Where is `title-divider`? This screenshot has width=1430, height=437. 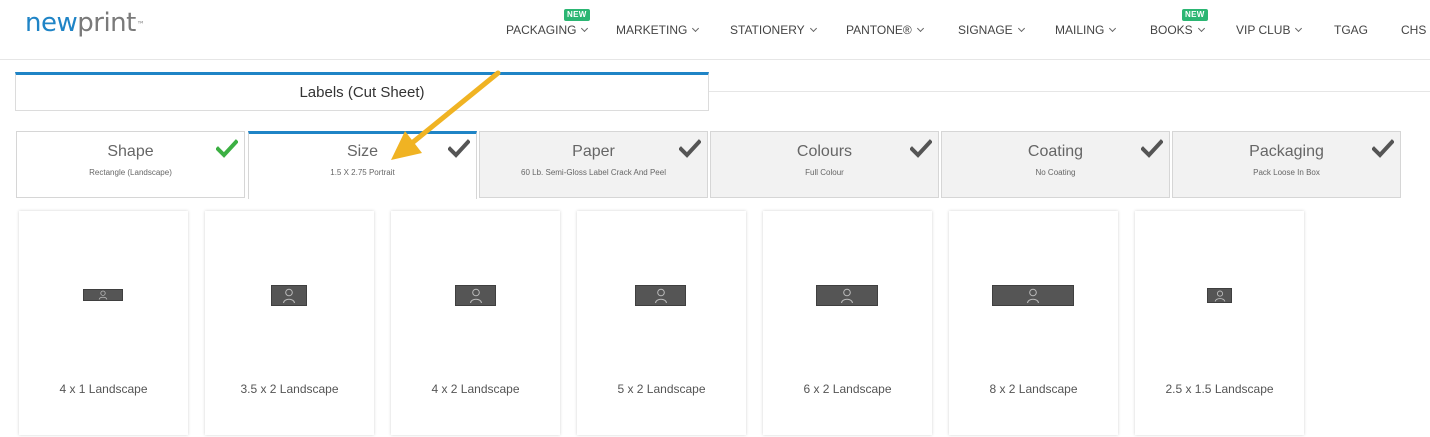 title-divider is located at coordinates (1069, 91).